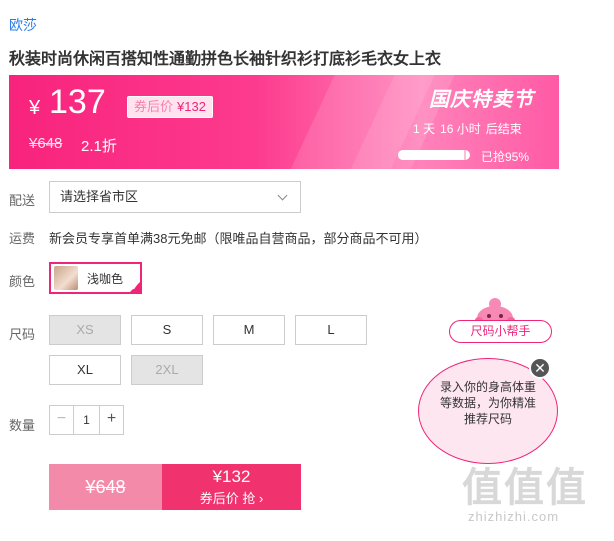 This screenshot has width=614, height=541. I want to click on delivery-region-select: 请选择省市区, so click(175, 197).